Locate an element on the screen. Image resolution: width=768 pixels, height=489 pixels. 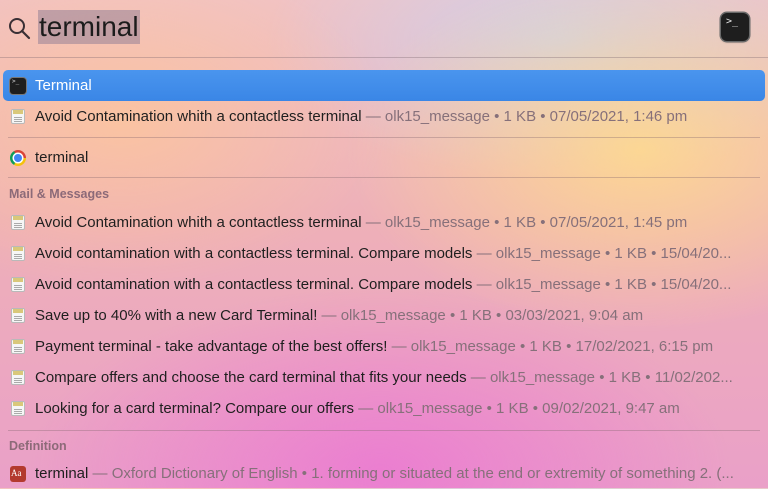
section-label-definition: Definition is located at coordinates (38, 446).